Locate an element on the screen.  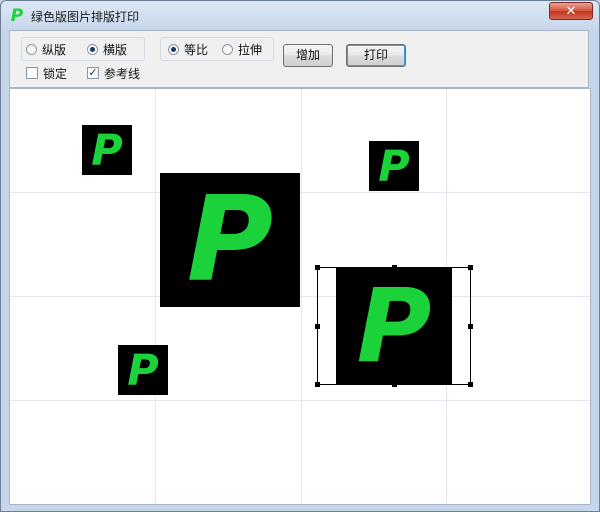
resize-handle-bottom-left is located at coordinates (317, 384).